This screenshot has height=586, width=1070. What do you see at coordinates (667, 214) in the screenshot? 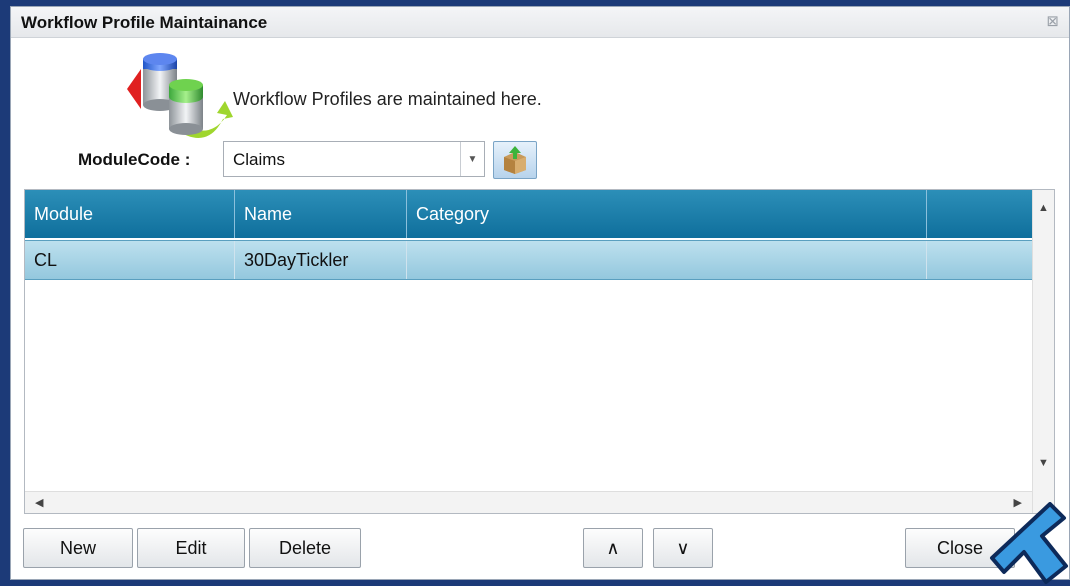
I see `column-header-category: Category` at bounding box center [667, 214].